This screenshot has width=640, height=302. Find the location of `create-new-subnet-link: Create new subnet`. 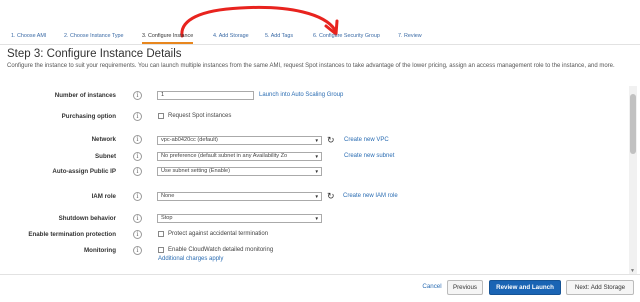

create-new-subnet-link: Create new subnet is located at coordinates (369, 156).